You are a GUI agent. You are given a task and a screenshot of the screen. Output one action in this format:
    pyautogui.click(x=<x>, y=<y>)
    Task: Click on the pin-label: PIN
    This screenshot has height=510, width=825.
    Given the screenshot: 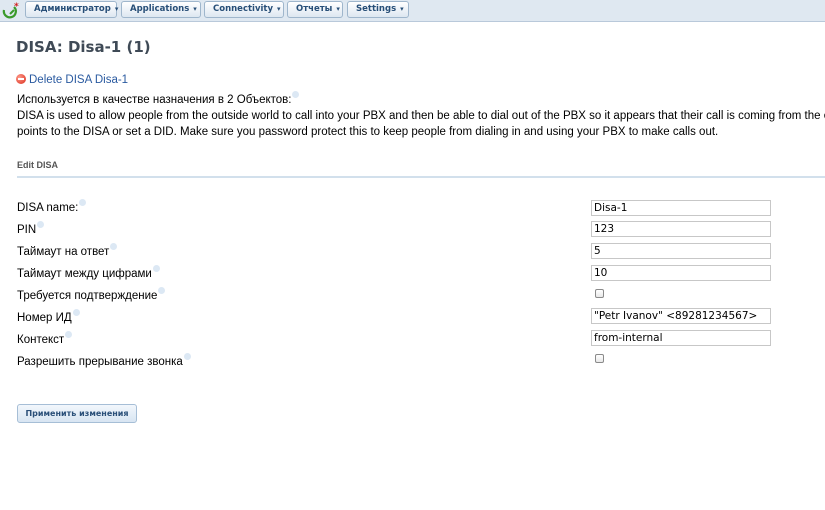 What is the action you would take?
    pyautogui.click(x=31, y=228)
    